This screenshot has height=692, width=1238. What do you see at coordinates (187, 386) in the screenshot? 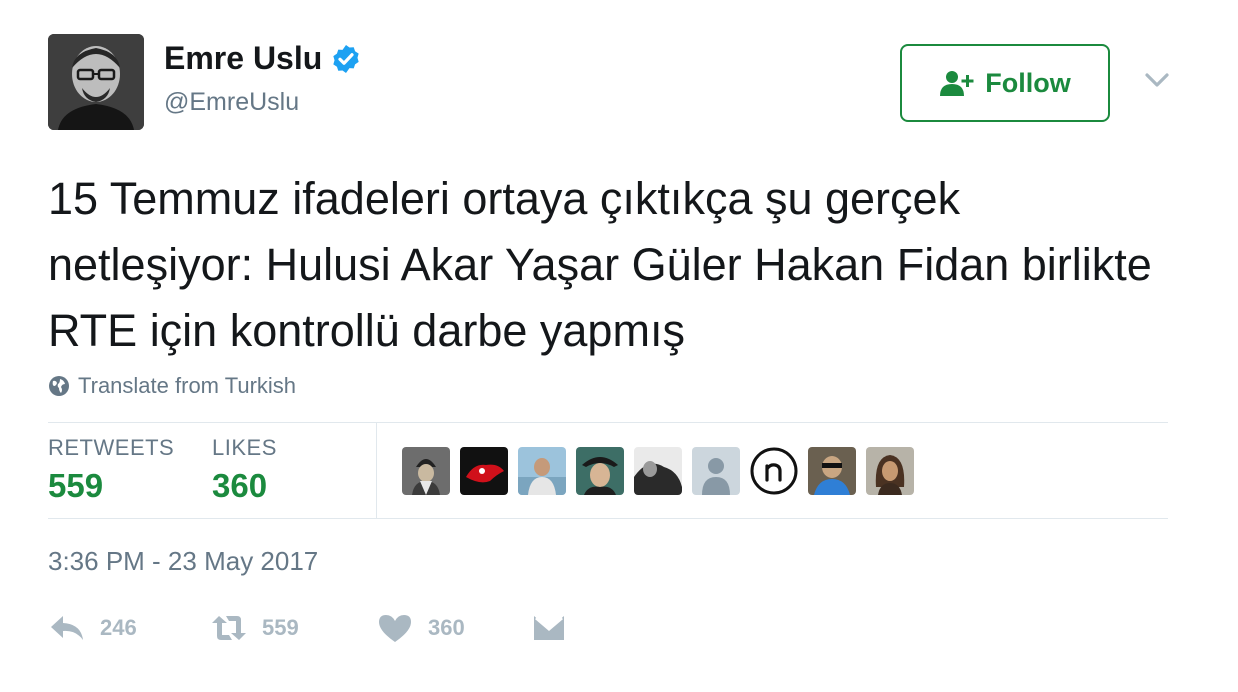
I see `translate-label: Translate from Turkish` at bounding box center [187, 386].